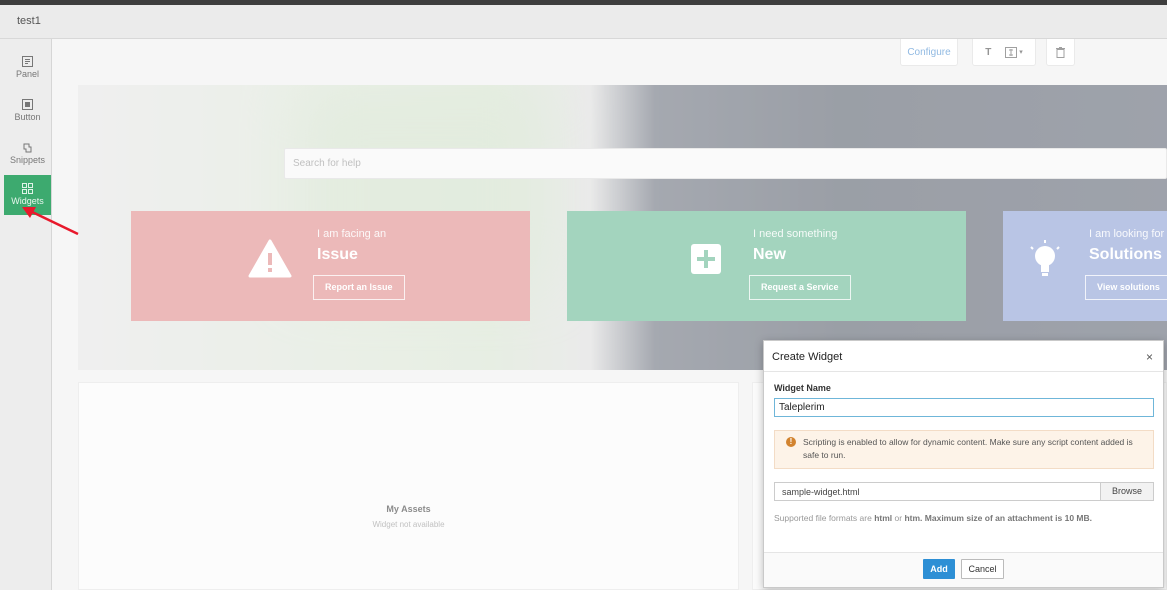  What do you see at coordinates (913, 518) in the screenshot?
I see `format-htm: htm.` at bounding box center [913, 518].